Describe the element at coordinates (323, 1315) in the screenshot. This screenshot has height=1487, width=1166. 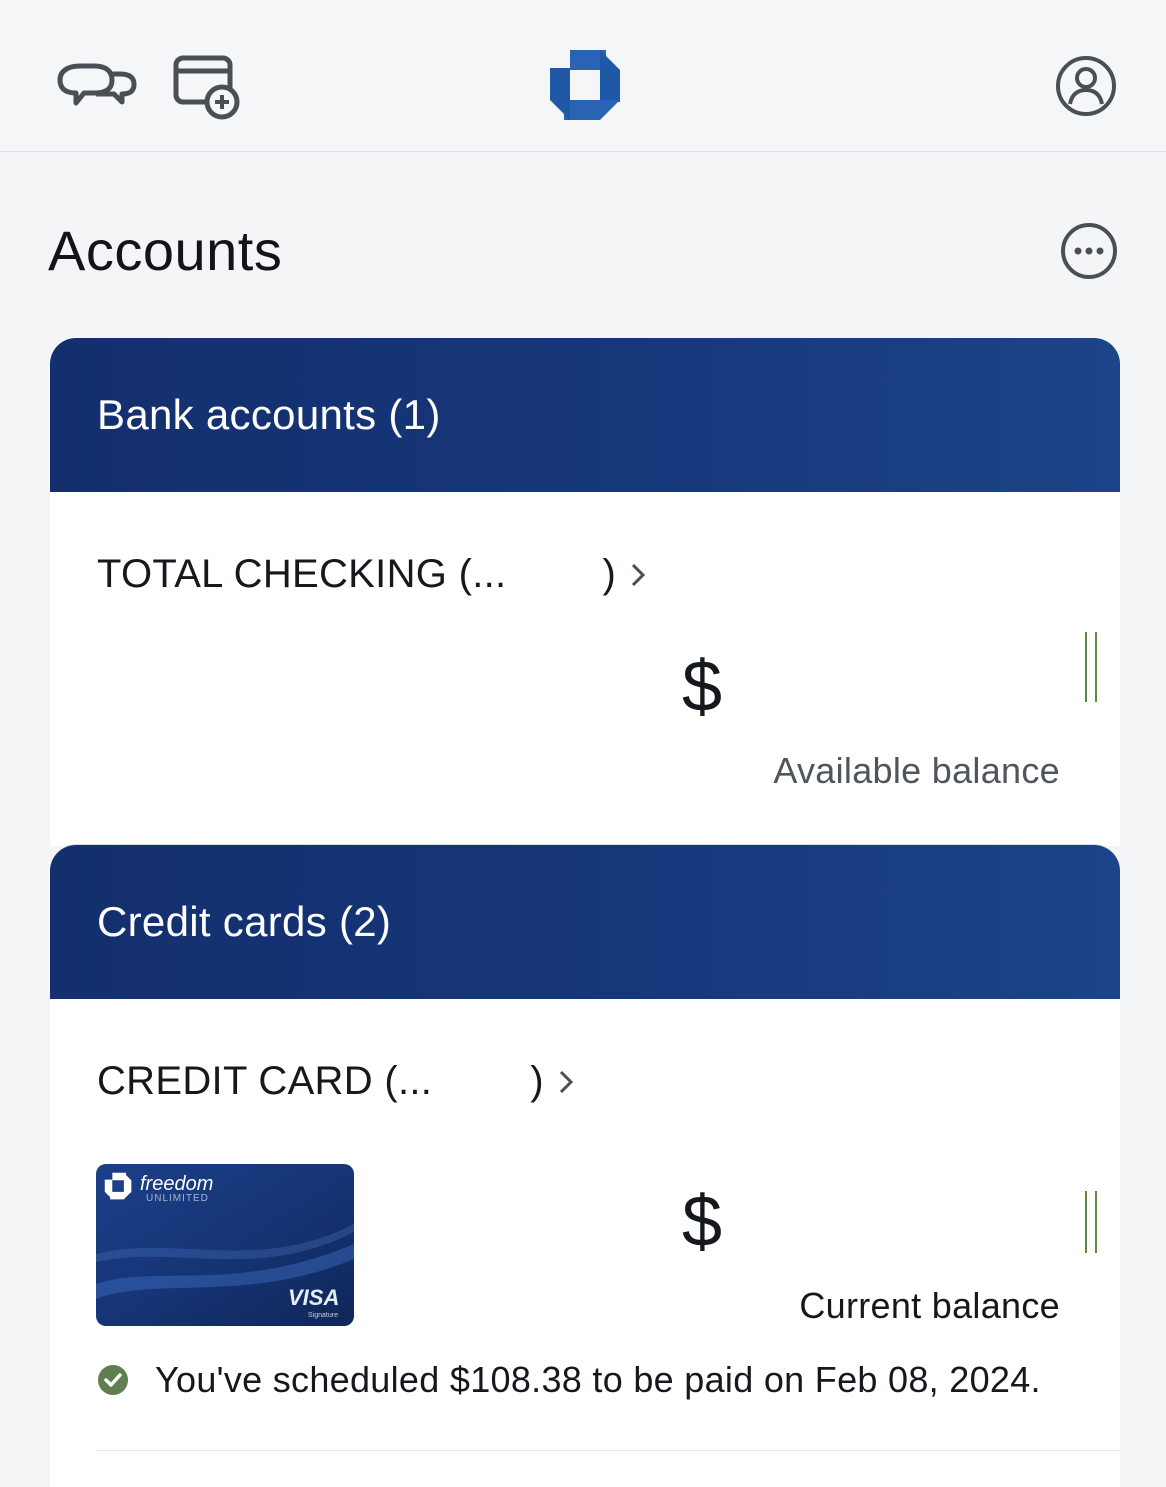
I see `svg-text: Signature` at that location.